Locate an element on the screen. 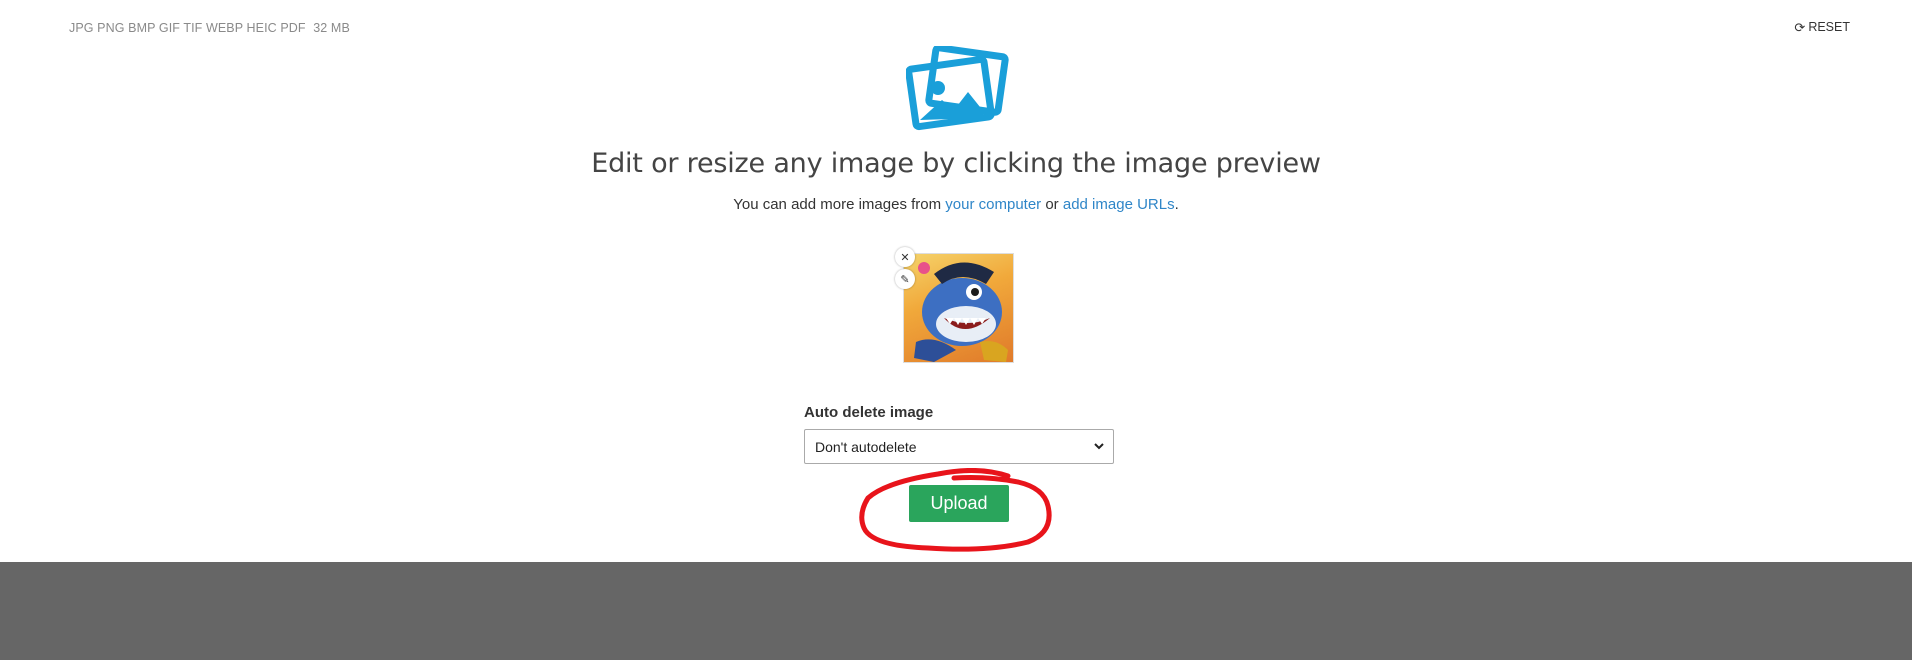 This screenshot has width=1912, height=660. refresh-icon: ⟳ is located at coordinates (1800, 27).